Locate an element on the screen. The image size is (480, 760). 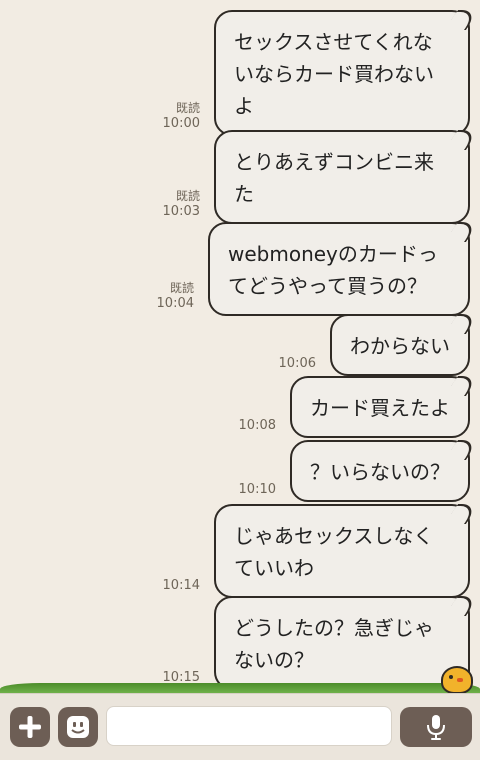
sticker-button is located at coordinates (78, 727).